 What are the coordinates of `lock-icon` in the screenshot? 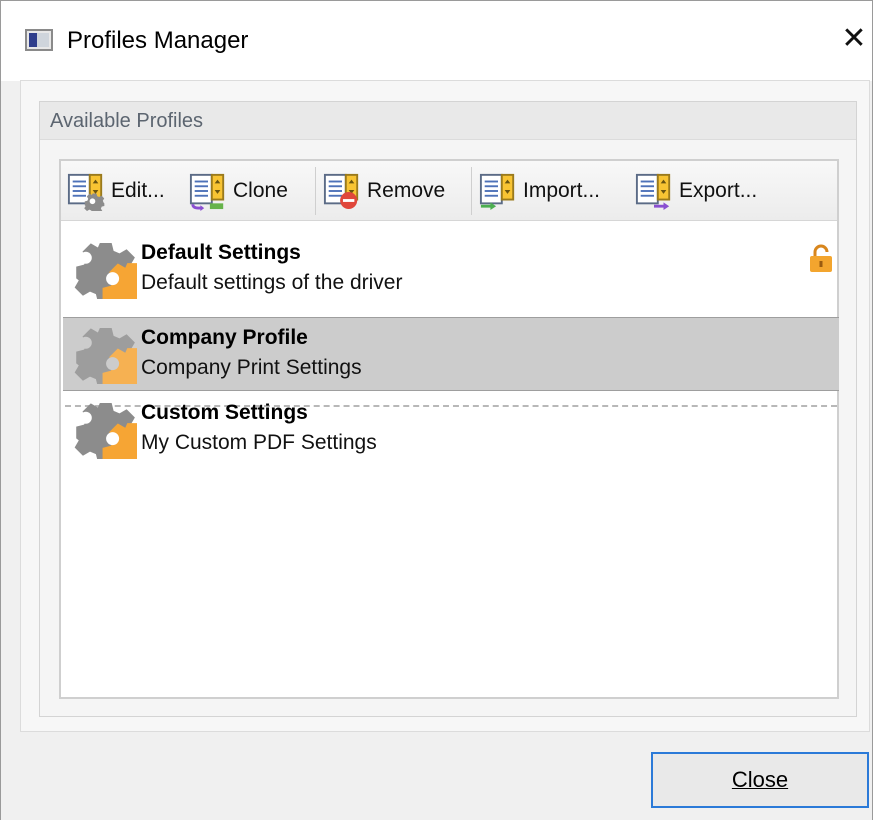 It's located at (821, 258).